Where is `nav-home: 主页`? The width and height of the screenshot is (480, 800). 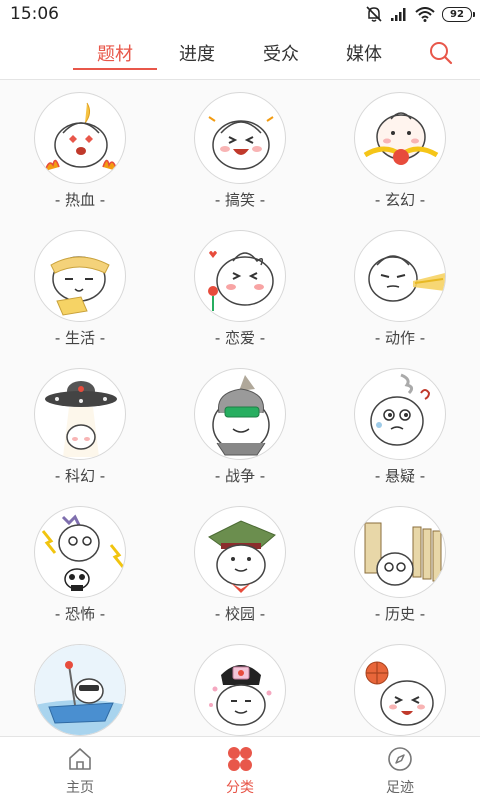
nav-home: 主页 is located at coordinates (80, 768).